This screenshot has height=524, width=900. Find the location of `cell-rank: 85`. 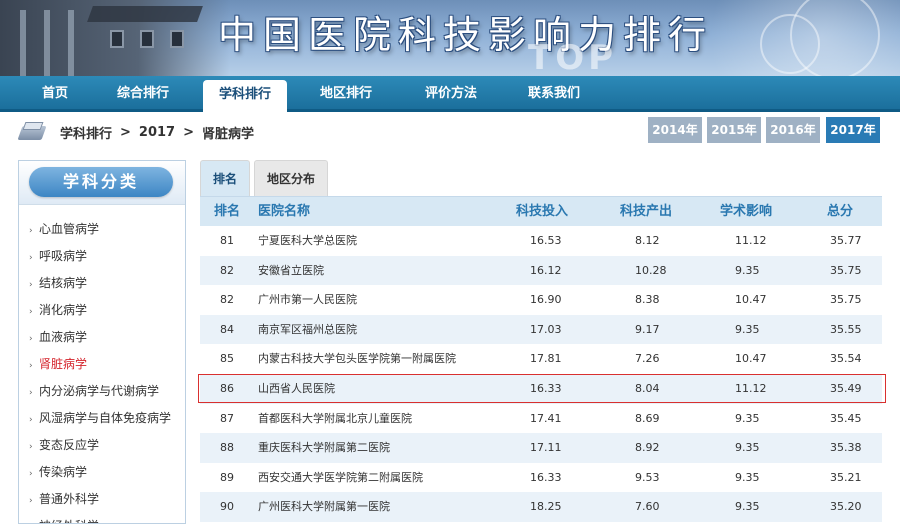

cell-rank: 85 is located at coordinates (227, 359).